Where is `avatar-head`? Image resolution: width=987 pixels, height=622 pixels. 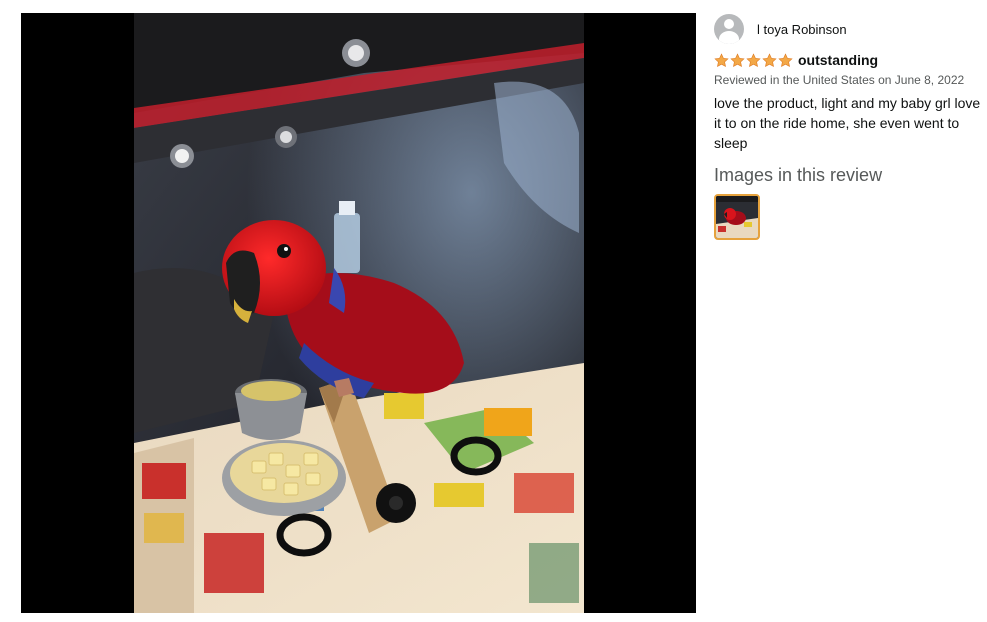
avatar-head is located at coordinates (729, 24).